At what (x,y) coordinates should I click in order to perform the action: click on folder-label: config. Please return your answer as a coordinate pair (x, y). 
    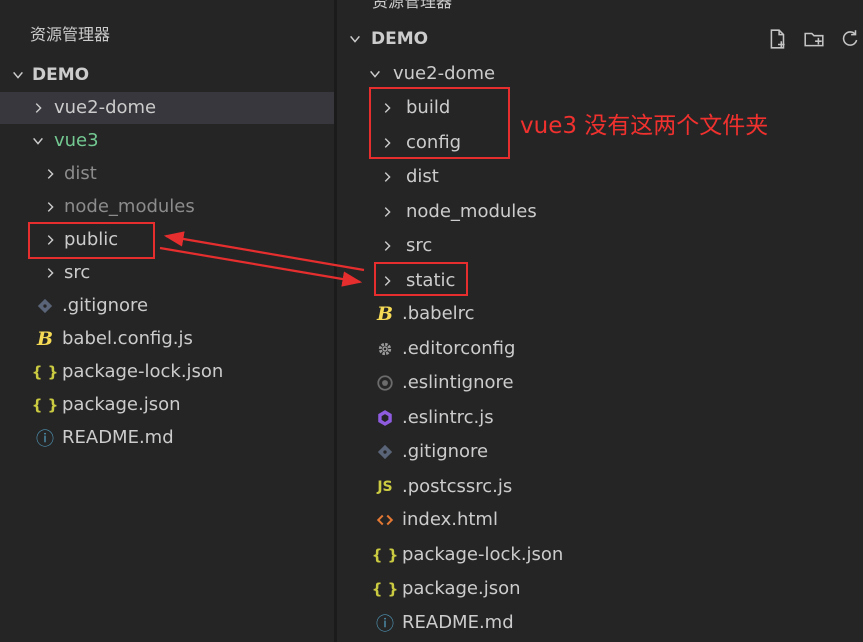
    Looking at the image, I should click on (434, 142).